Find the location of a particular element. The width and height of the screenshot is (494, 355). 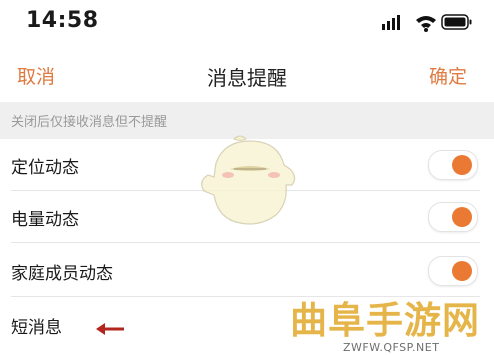

arrow-annotation-icon is located at coordinates (110, 329).